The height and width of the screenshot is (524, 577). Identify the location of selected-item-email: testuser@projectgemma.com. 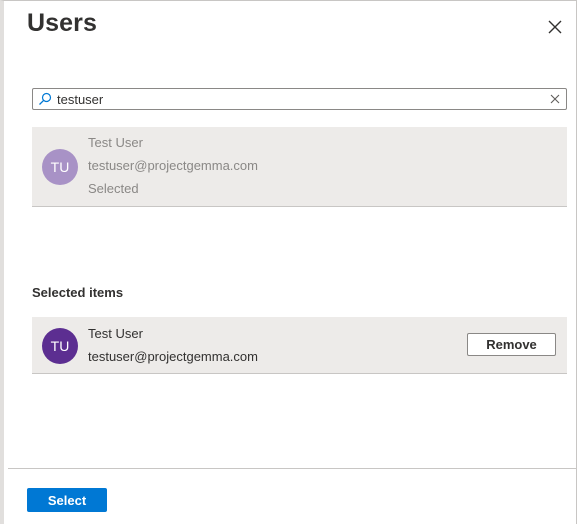
(173, 356).